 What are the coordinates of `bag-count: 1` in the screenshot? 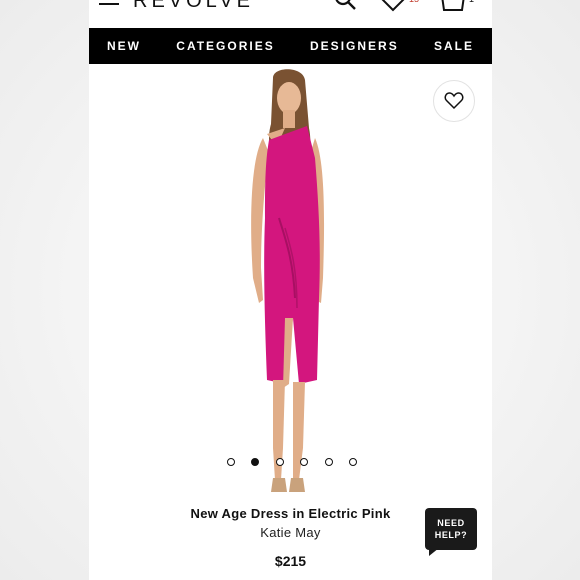 It's located at (471, 2).